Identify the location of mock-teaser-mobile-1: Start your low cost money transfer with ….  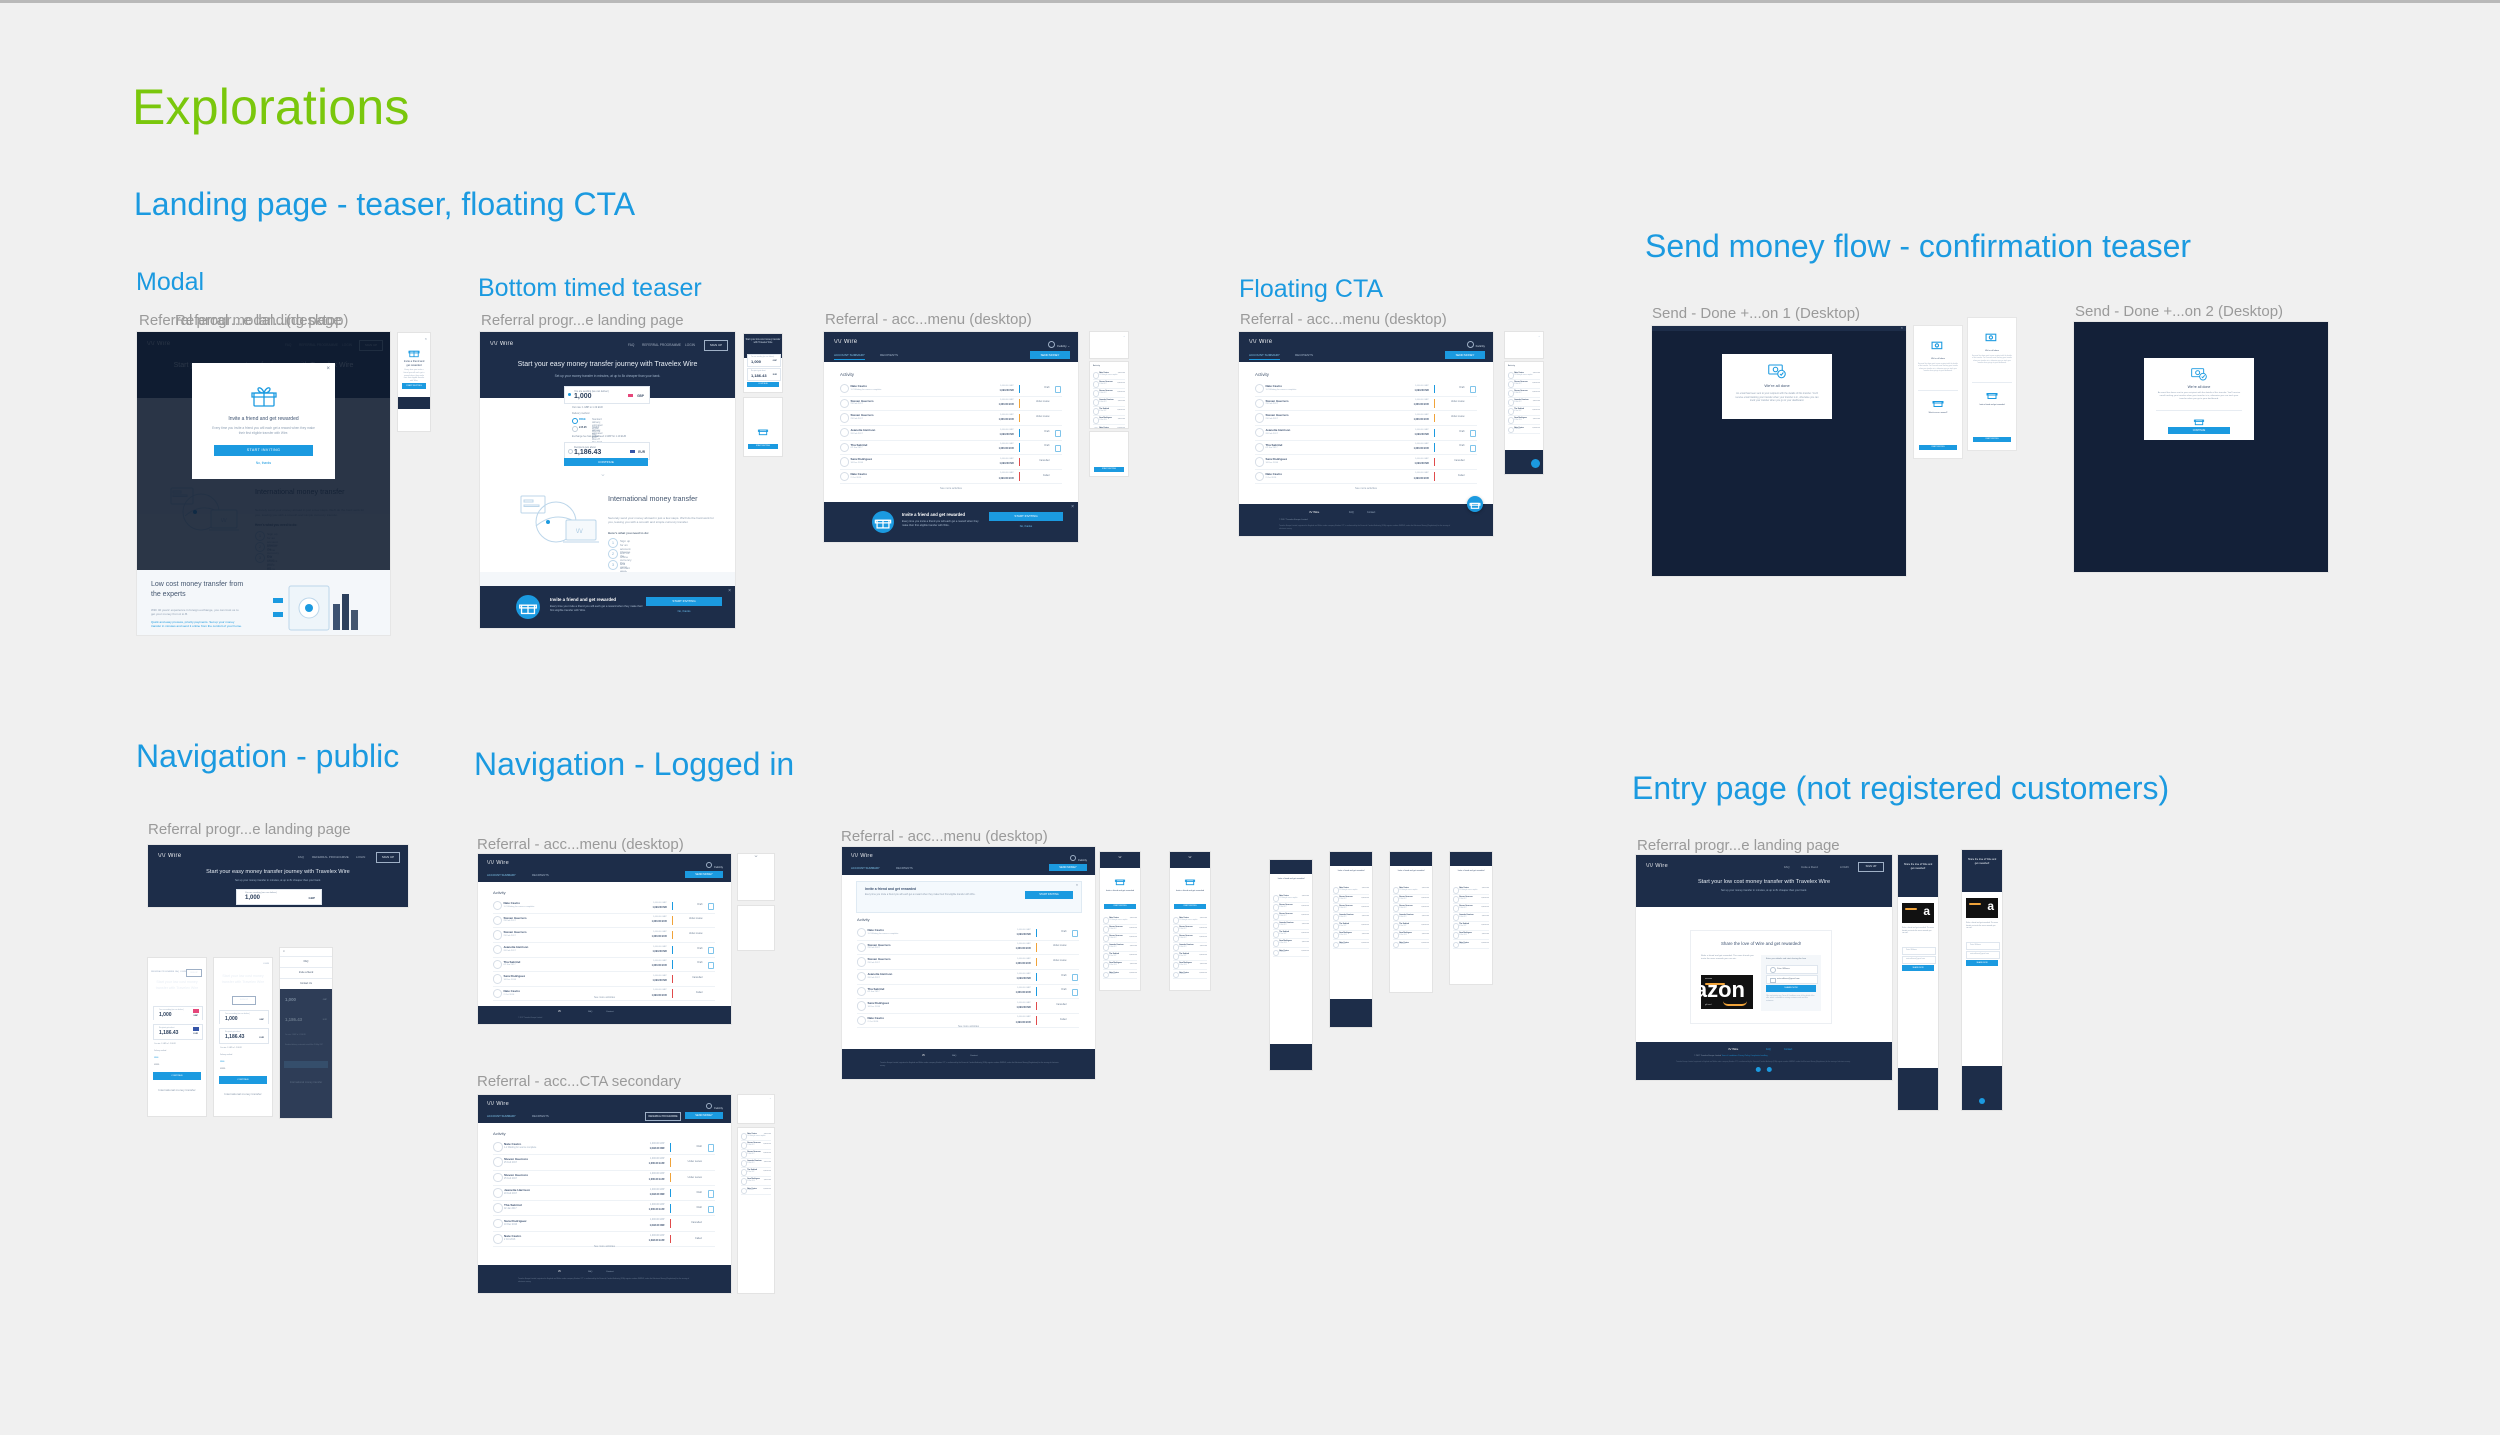
(763, 363).